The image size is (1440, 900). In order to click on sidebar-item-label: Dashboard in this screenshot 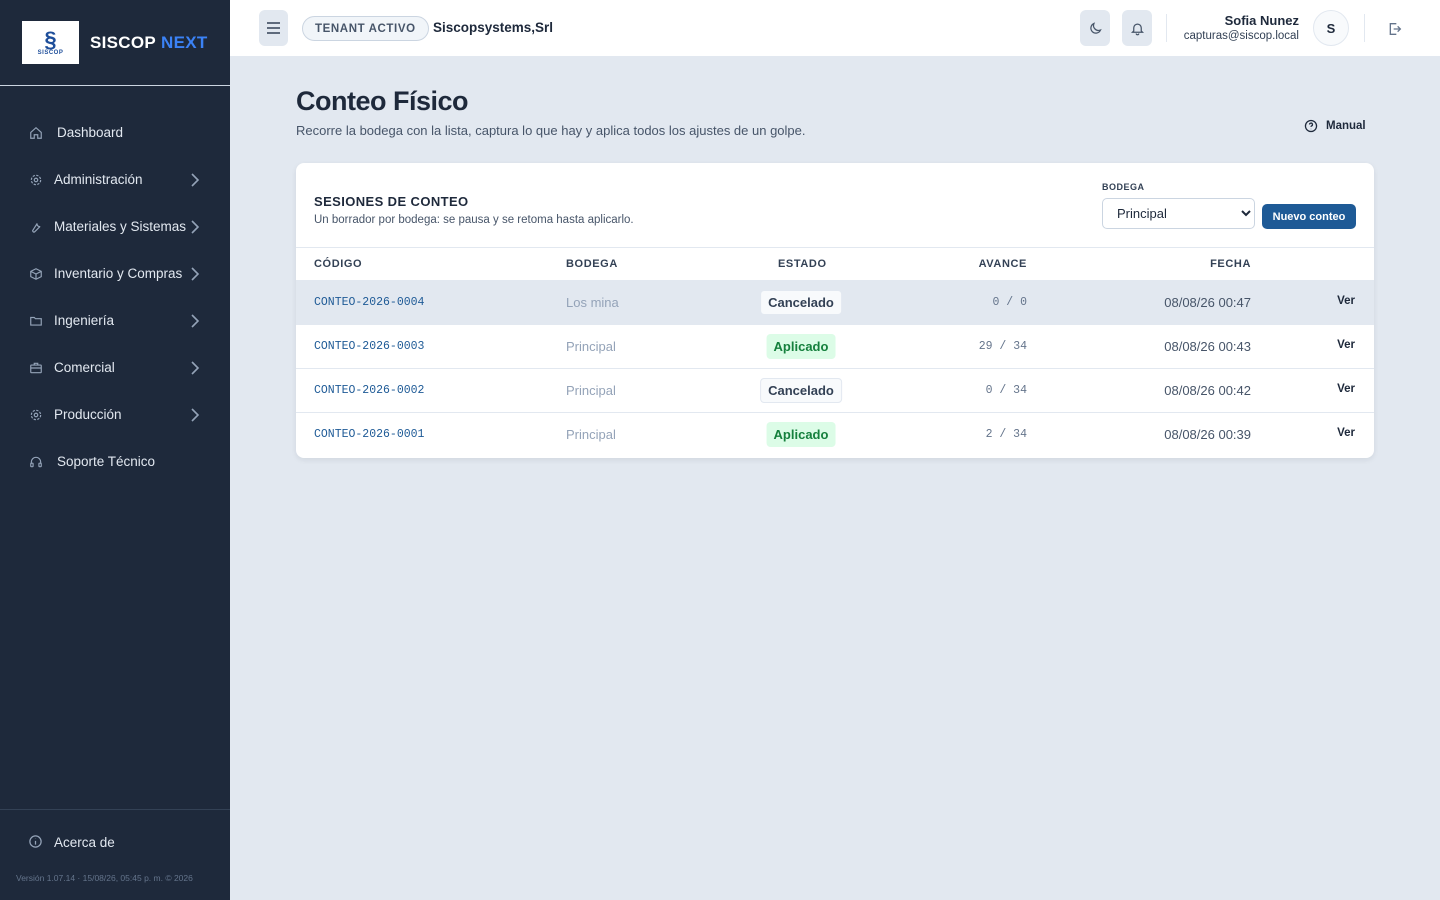, I will do `click(90, 132)`.